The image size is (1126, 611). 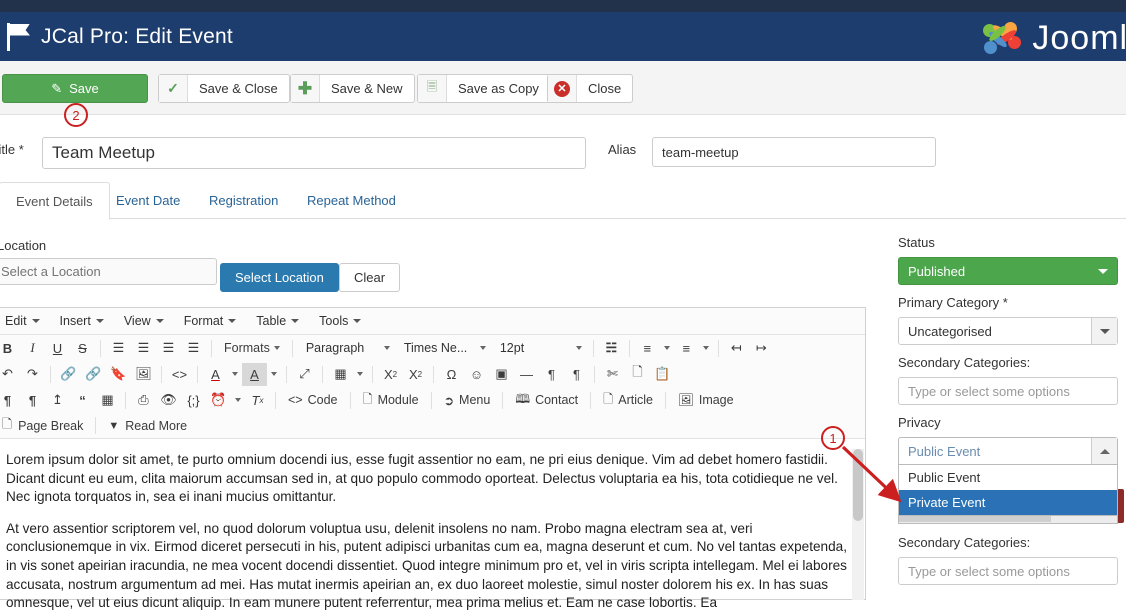 I want to click on copy-icon: 🗏, so click(x=432, y=88).